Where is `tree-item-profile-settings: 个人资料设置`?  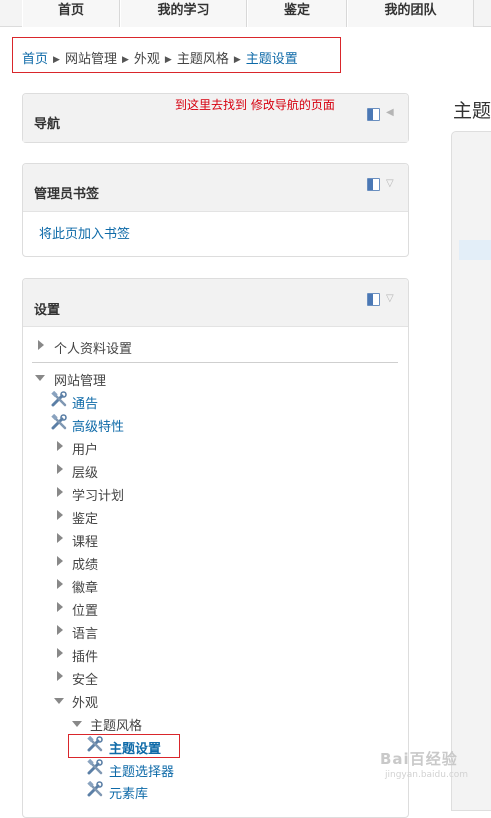
tree-item-profile-settings: 个人资料设置 is located at coordinates (93, 347).